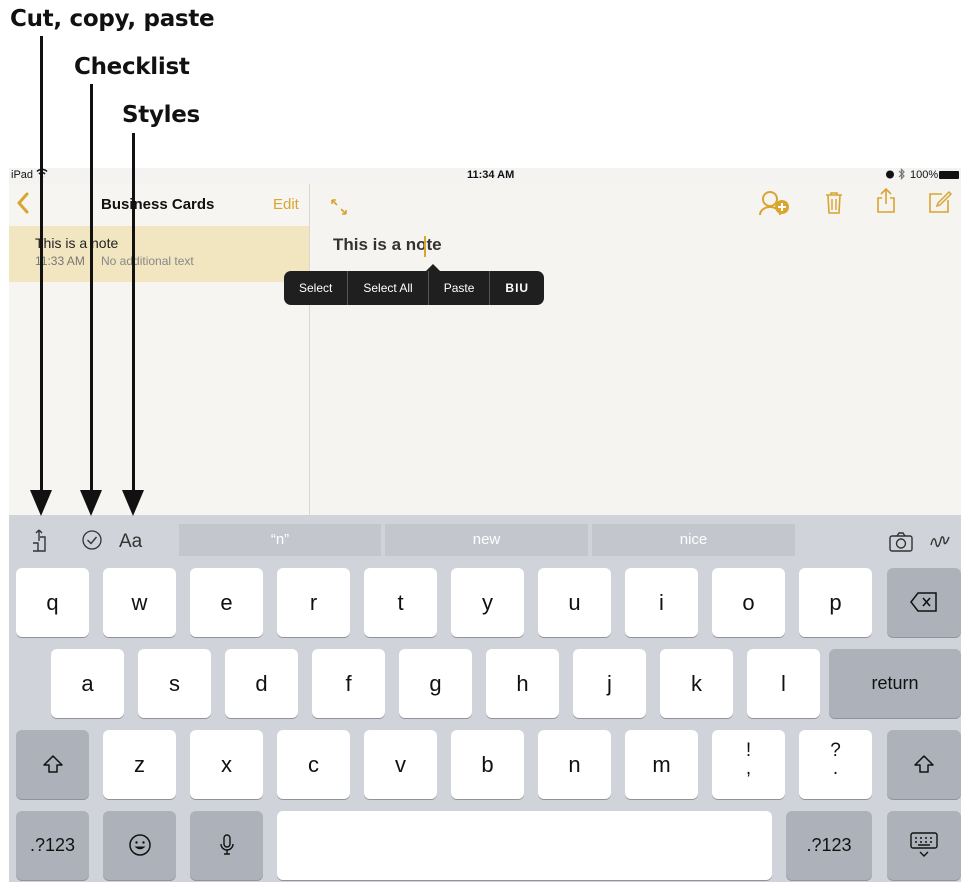 Image resolution: width=961 pixels, height=882 pixels. Describe the element at coordinates (23, 205) in the screenshot. I see `back-chevron-icon` at that location.